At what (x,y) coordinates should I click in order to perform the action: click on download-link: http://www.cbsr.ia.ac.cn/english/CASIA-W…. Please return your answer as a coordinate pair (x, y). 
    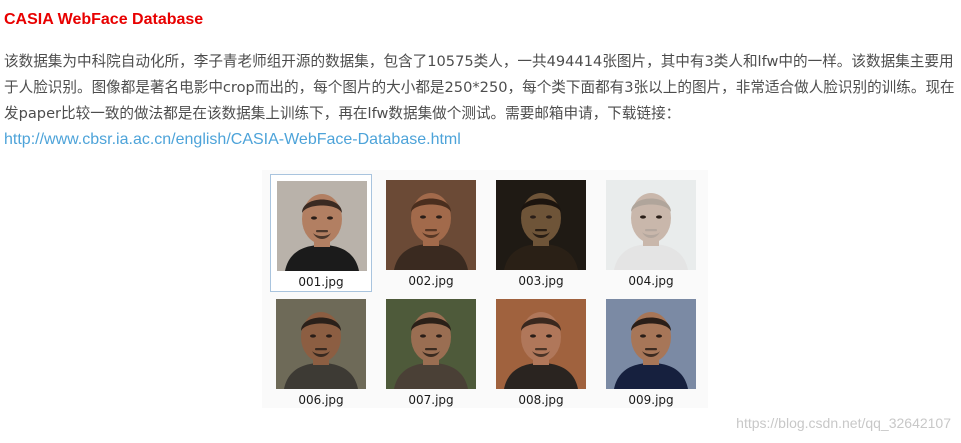
    Looking at the image, I should click on (232, 139).